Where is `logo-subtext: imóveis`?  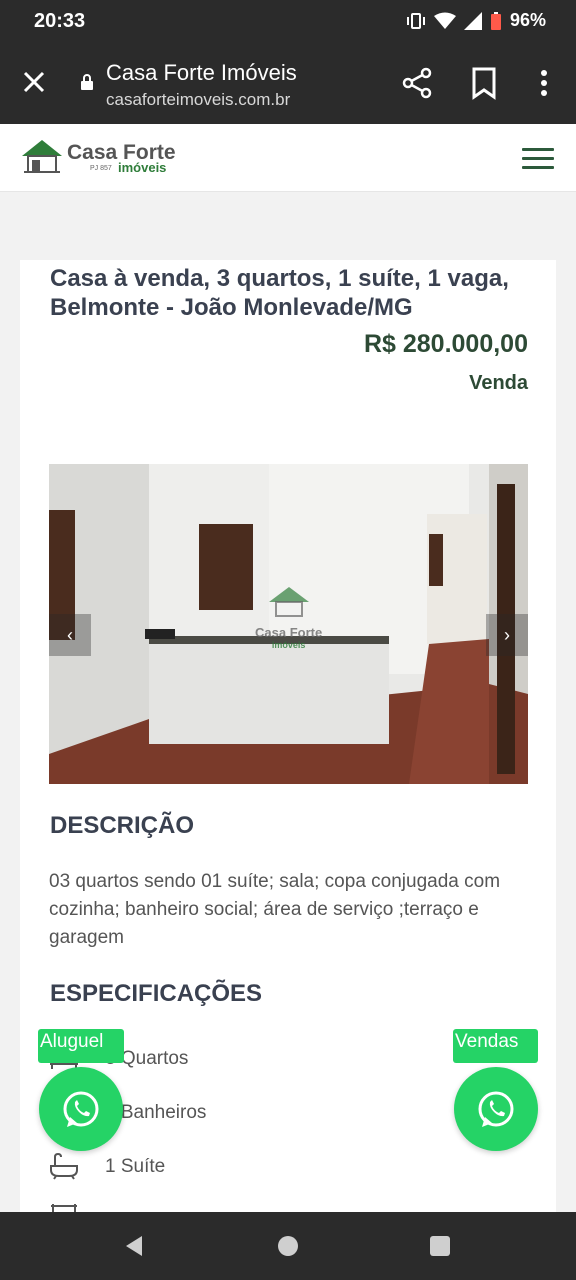 logo-subtext: imóveis is located at coordinates (142, 167).